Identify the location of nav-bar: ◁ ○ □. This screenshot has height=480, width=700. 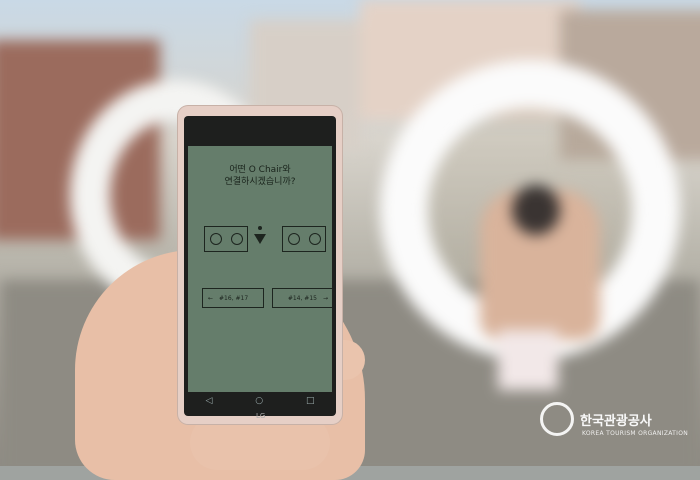
(260, 401).